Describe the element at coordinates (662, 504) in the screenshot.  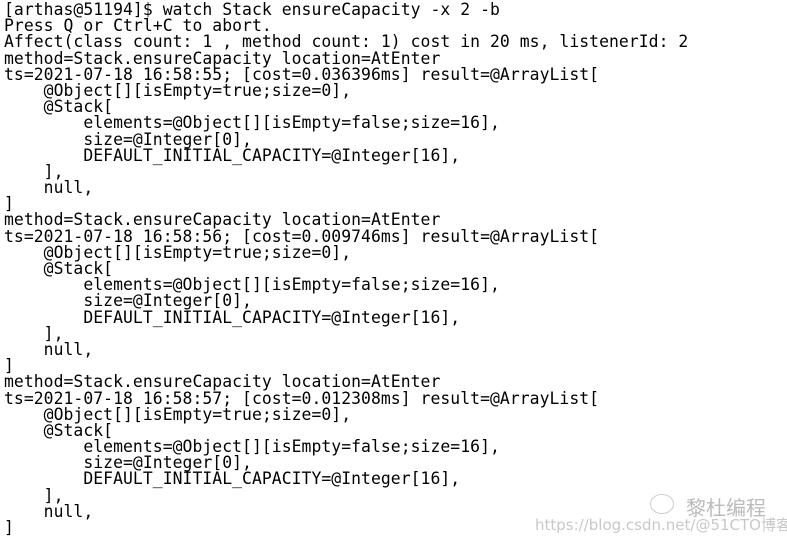
I see `wechat-icon` at that location.